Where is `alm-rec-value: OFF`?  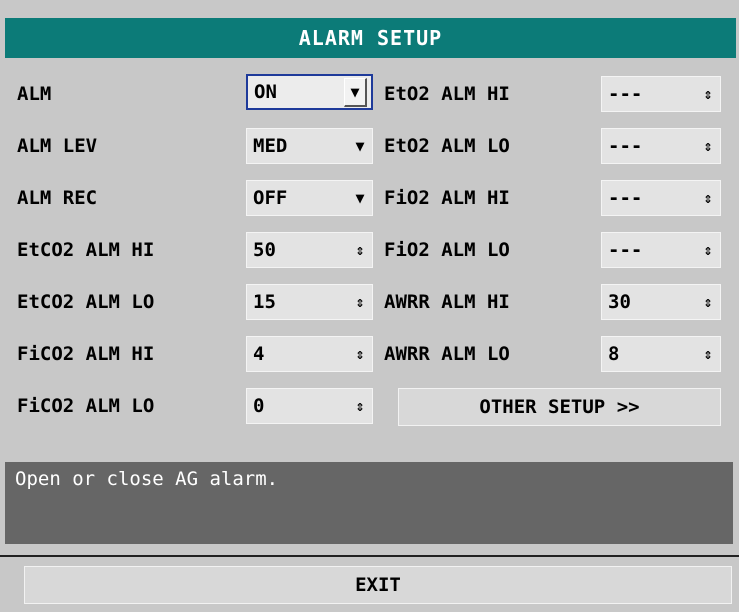
alm-rec-value: OFF is located at coordinates (270, 198).